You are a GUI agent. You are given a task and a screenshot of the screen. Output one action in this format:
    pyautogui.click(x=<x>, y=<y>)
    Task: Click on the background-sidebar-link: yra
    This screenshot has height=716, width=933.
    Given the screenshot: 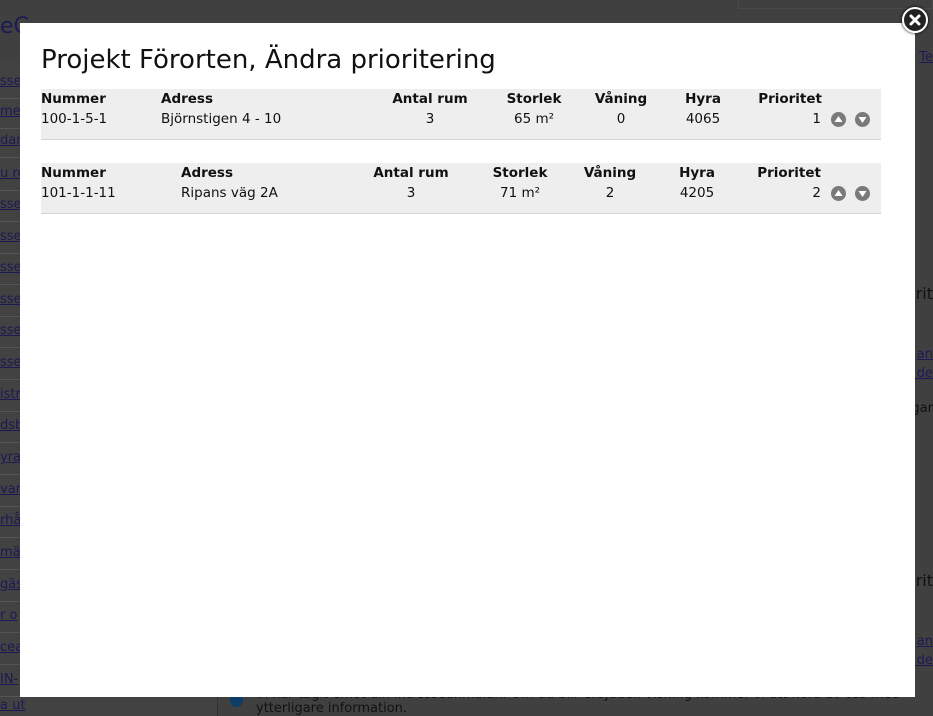 What is the action you would take?
    pyautogui.click(x=10, y=457)
    